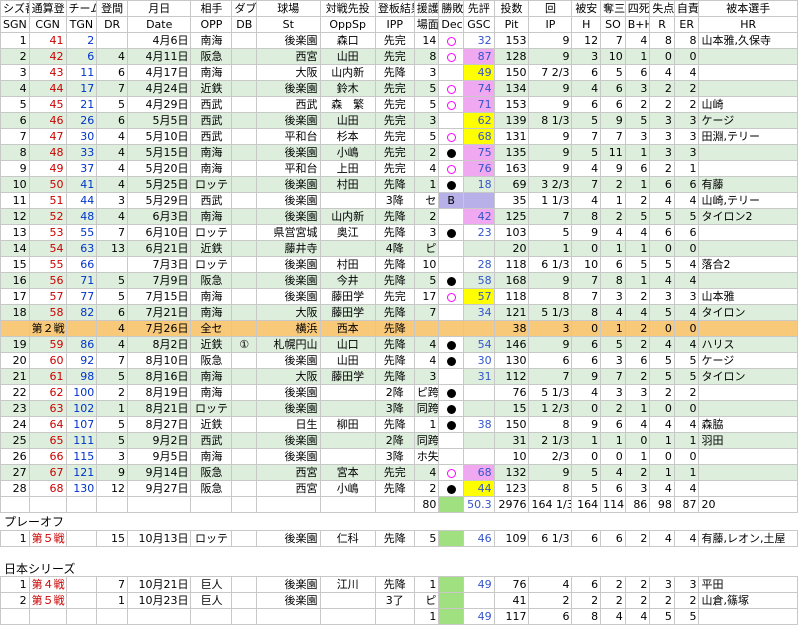  What do you see at coordinates (511, 104) in the screenshot?
I see `cell-pit: 153` at bounding box center [511, 104].